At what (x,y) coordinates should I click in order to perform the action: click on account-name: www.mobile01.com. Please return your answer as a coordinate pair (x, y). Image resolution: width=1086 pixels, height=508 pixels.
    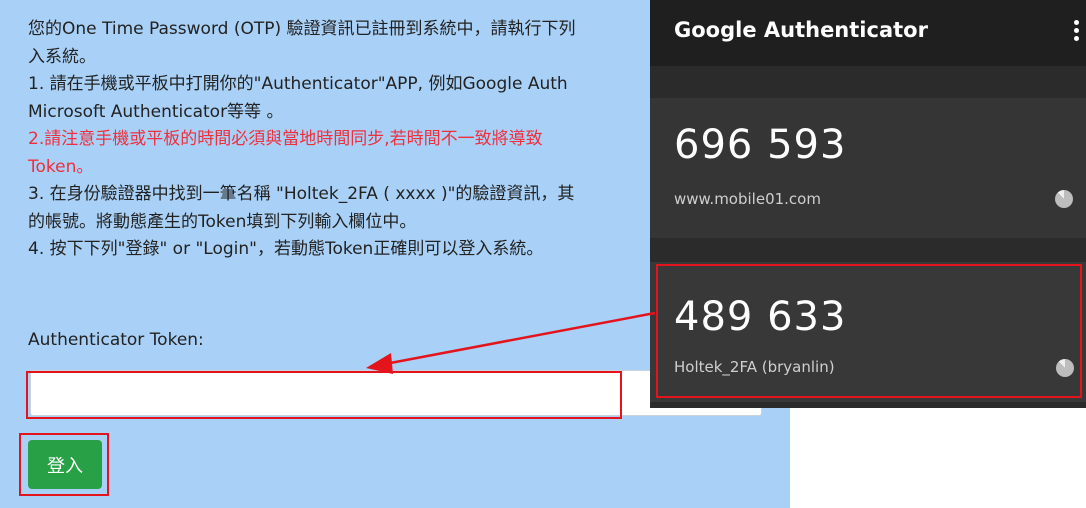
    Looking at the image, I should click on (747, 199).